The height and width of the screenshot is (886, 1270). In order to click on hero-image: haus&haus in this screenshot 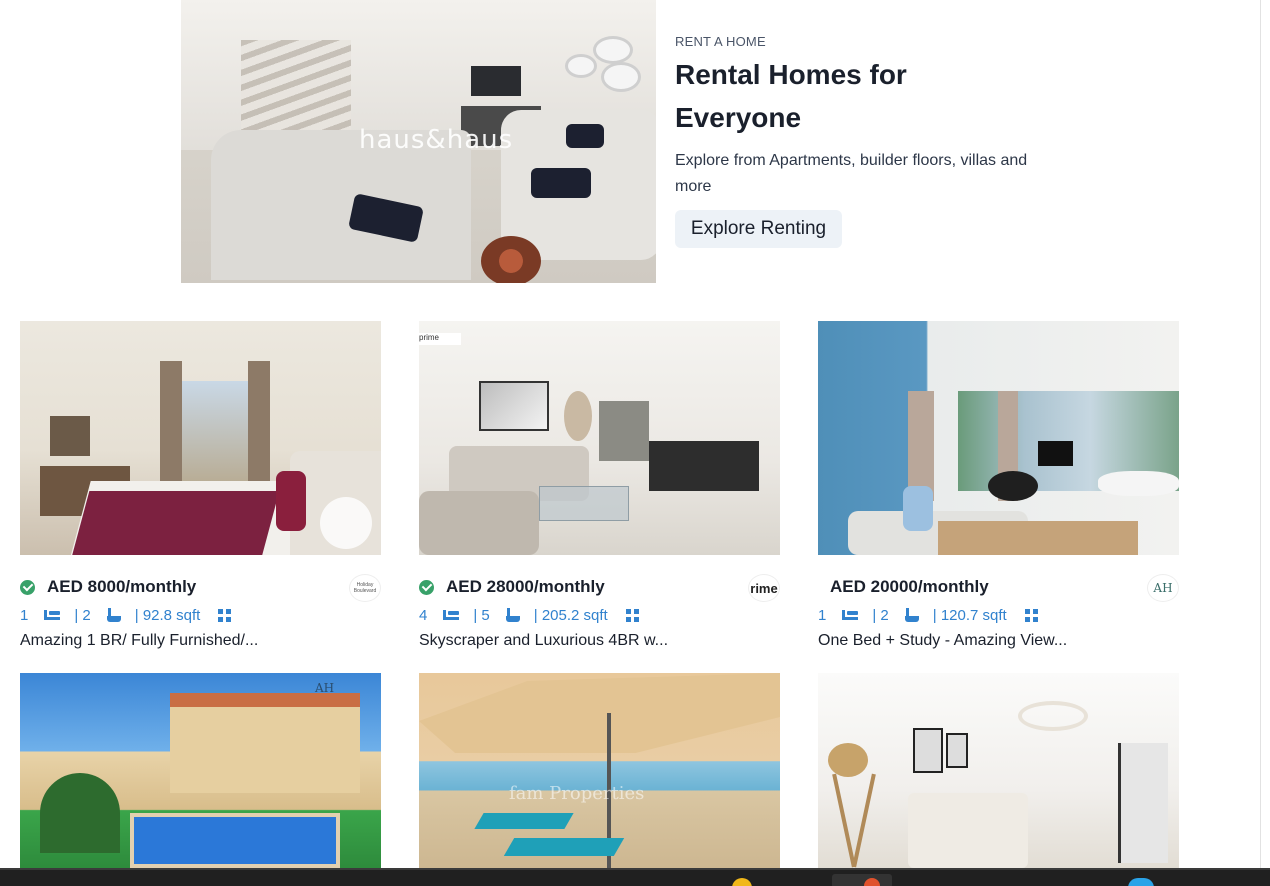, I will do `click(418, 141)`.